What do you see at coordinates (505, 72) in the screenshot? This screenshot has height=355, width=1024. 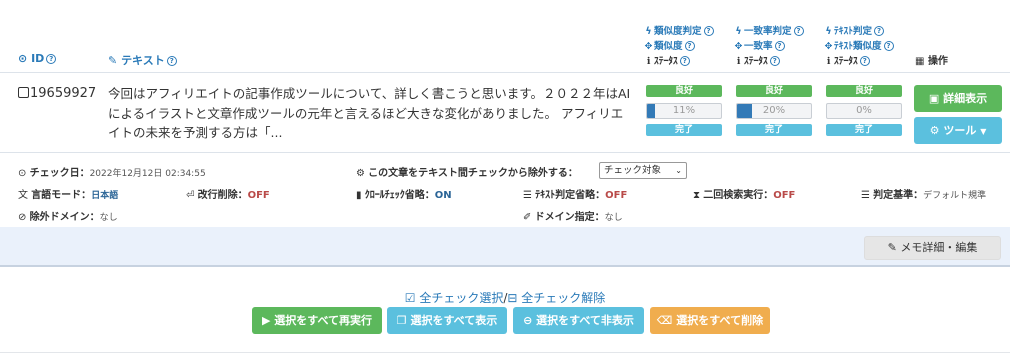 I see `header-divider` at bounding box center [505, 72].